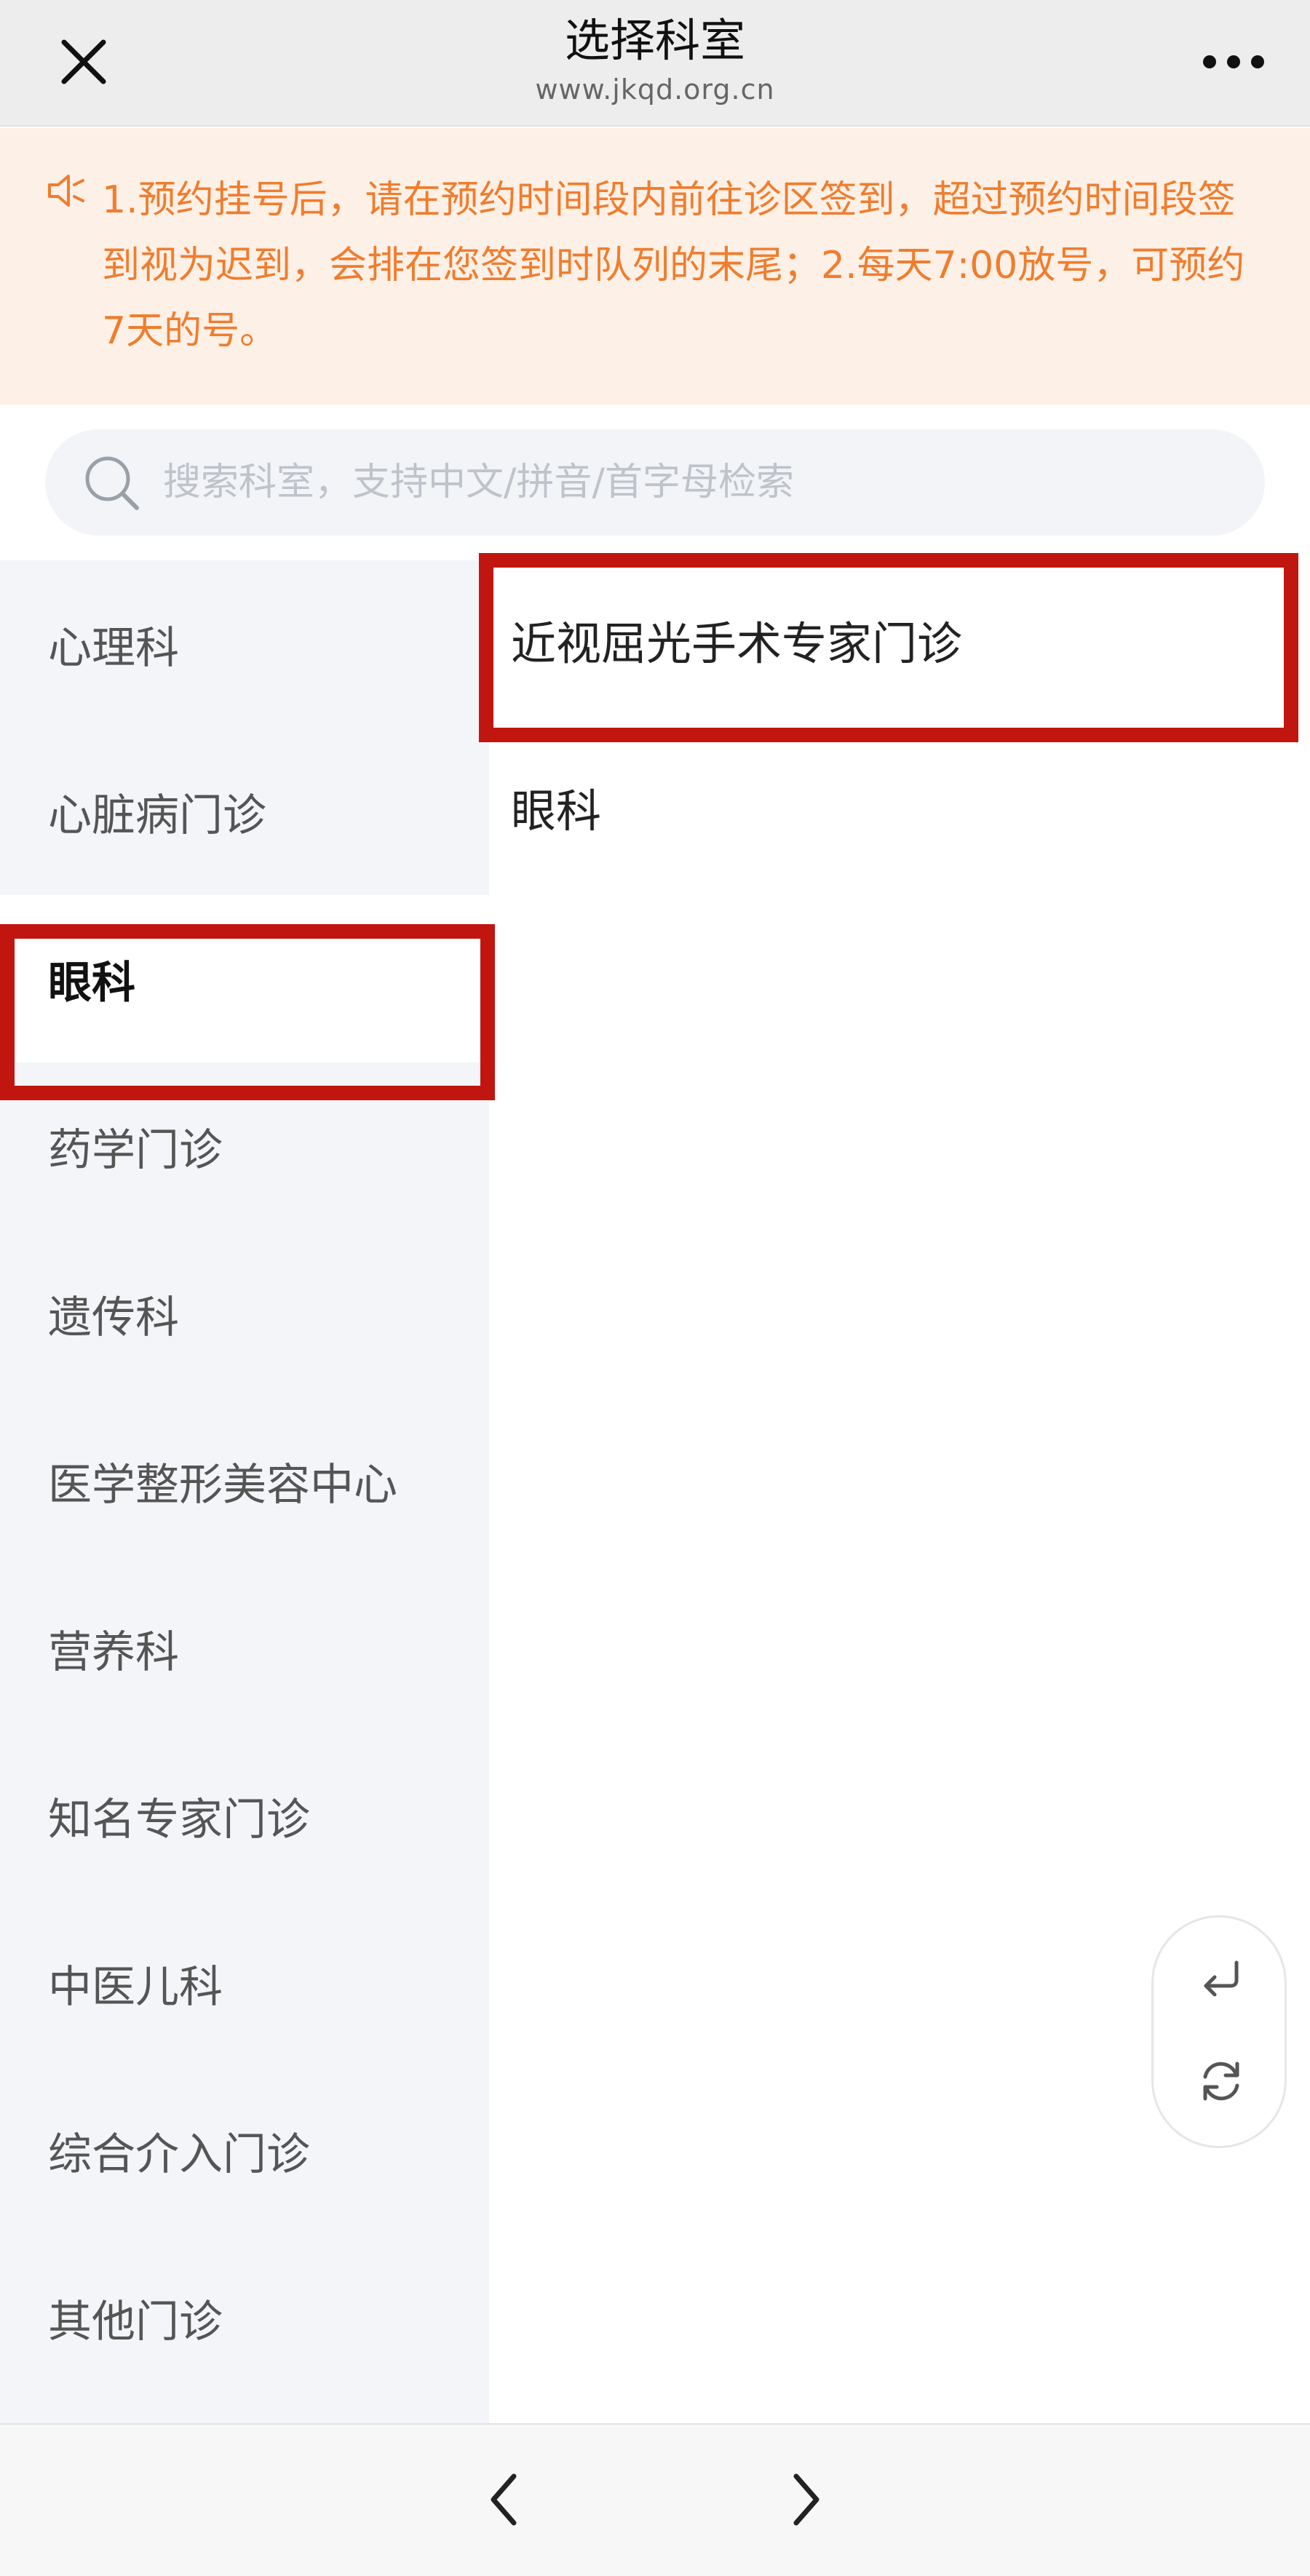 This screenshot has width=1310, height=2576. I want to click on sidebar-item-label: 心脏病门诊, so click(157, 815).